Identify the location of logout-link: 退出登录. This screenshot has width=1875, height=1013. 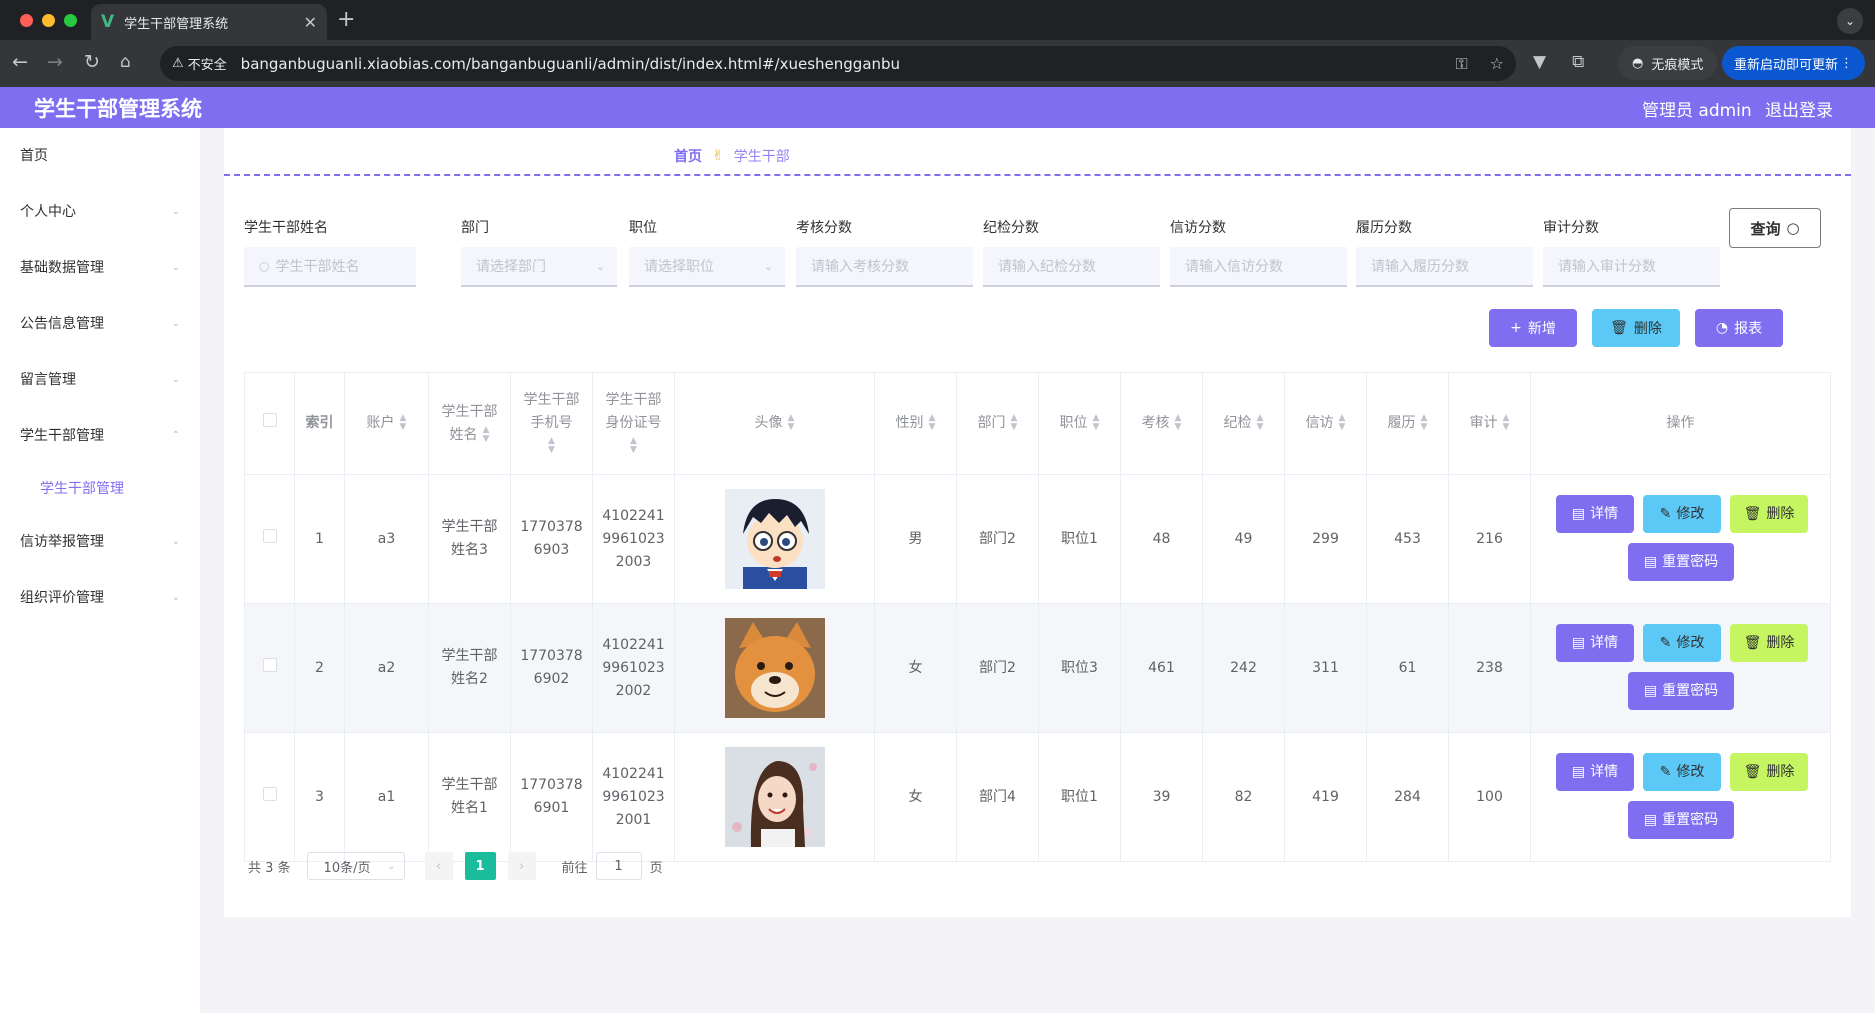
(1799, 108).